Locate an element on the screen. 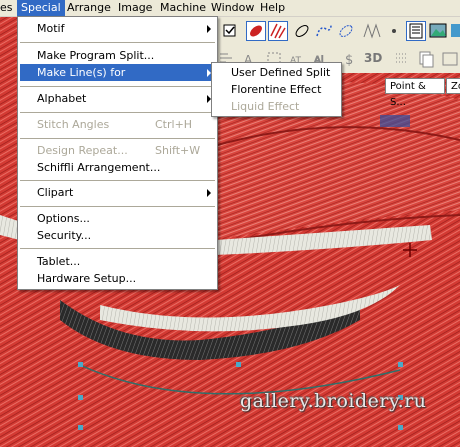  embroidery-icon is located at coordinates (455, 31).